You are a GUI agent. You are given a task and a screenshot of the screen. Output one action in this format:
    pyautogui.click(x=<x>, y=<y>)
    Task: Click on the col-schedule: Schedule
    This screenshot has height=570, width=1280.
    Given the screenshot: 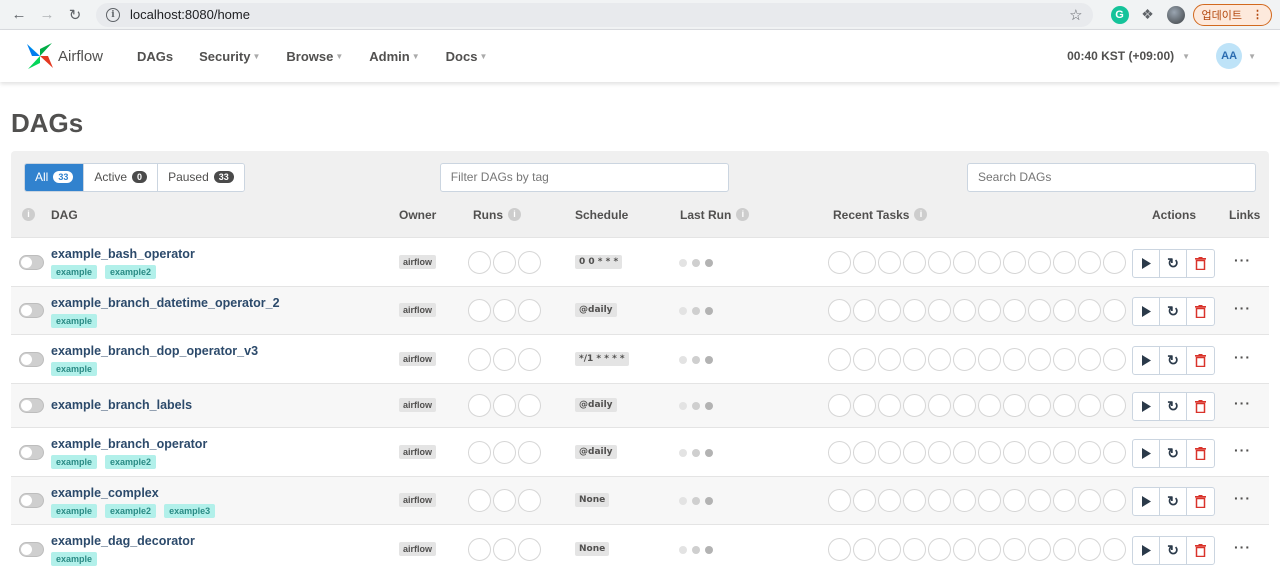 What is the action you would take?
    pyautogui.click(x=601, y=215)
    